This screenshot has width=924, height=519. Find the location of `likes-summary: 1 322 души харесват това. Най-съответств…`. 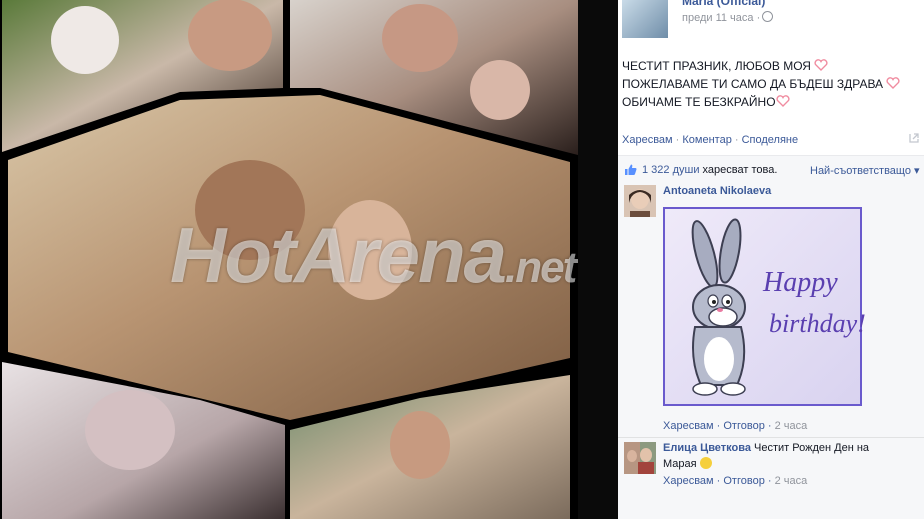

likes-summary: 1 322 души харесват това. Най-съответств… is located at coordinates (771, 170).